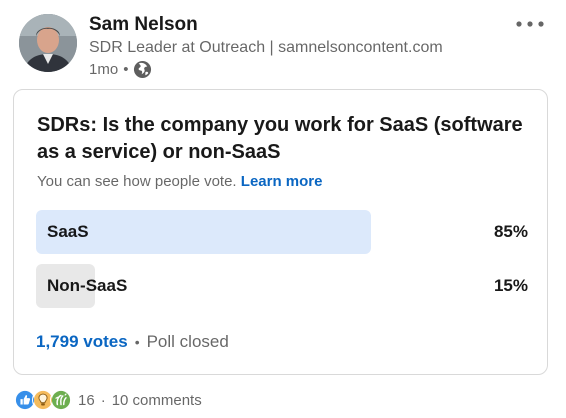  Describe the element at coordinates (120, 69) in the screenshot. I see `post-meta: 1mo •` at that location.